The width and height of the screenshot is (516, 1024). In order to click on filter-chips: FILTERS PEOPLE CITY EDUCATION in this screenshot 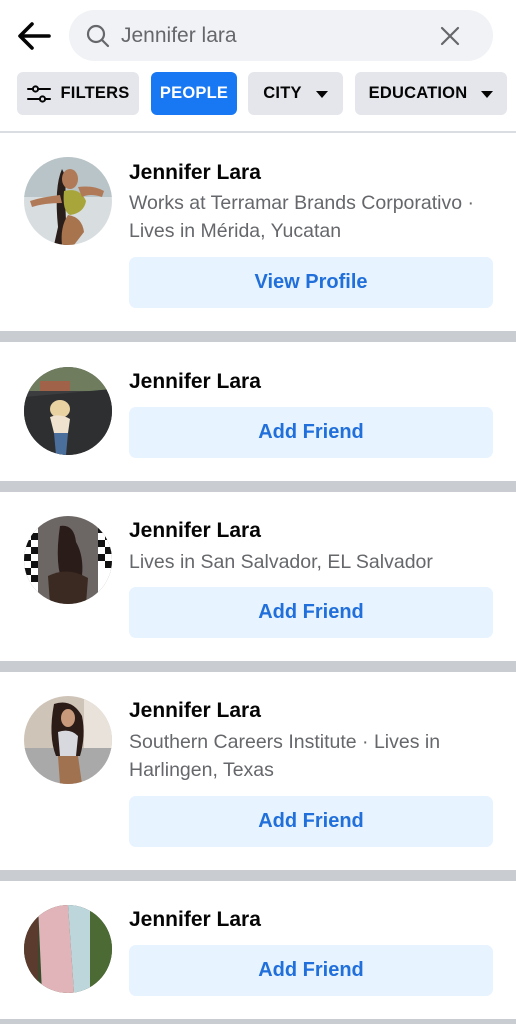, I will do `click(258, 94)`.